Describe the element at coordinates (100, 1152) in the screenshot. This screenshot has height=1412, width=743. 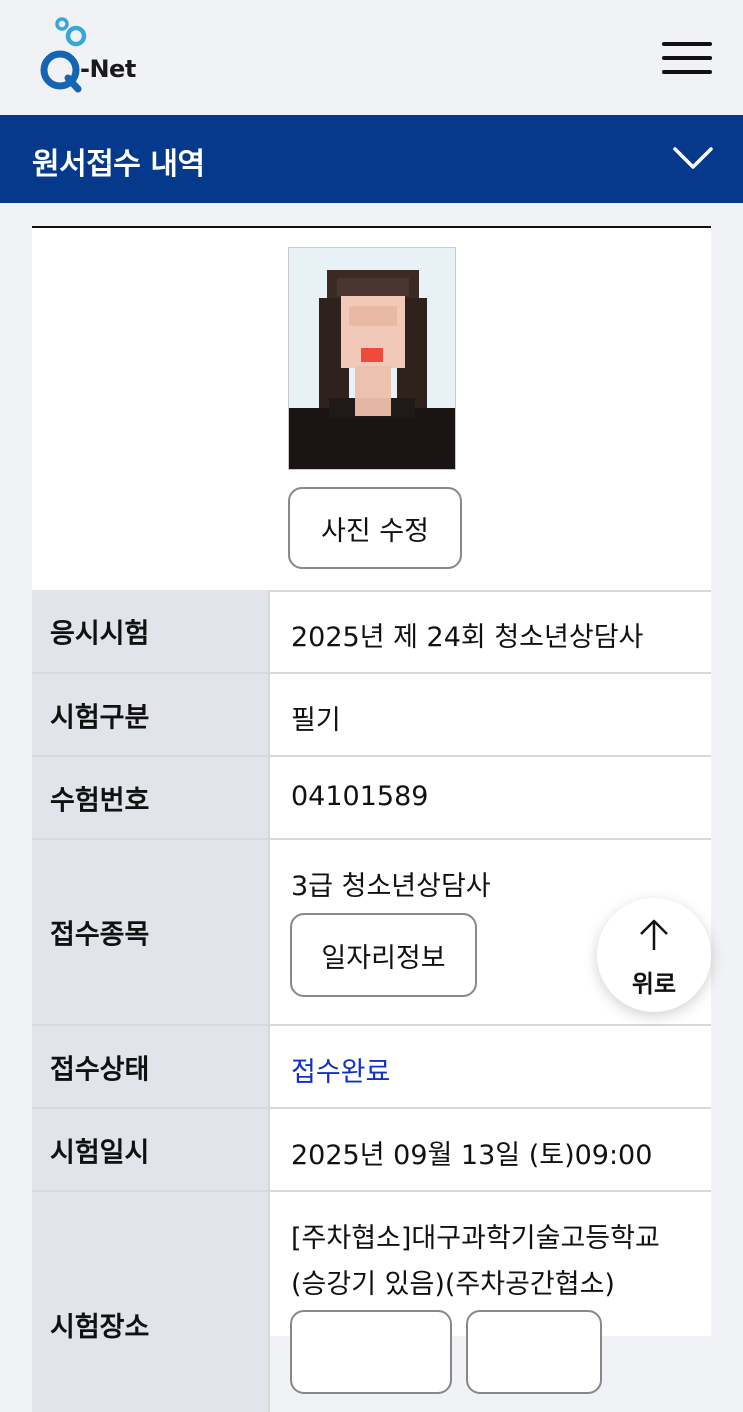
I see `row-exam-datetime-label: 시험일시` at that location.